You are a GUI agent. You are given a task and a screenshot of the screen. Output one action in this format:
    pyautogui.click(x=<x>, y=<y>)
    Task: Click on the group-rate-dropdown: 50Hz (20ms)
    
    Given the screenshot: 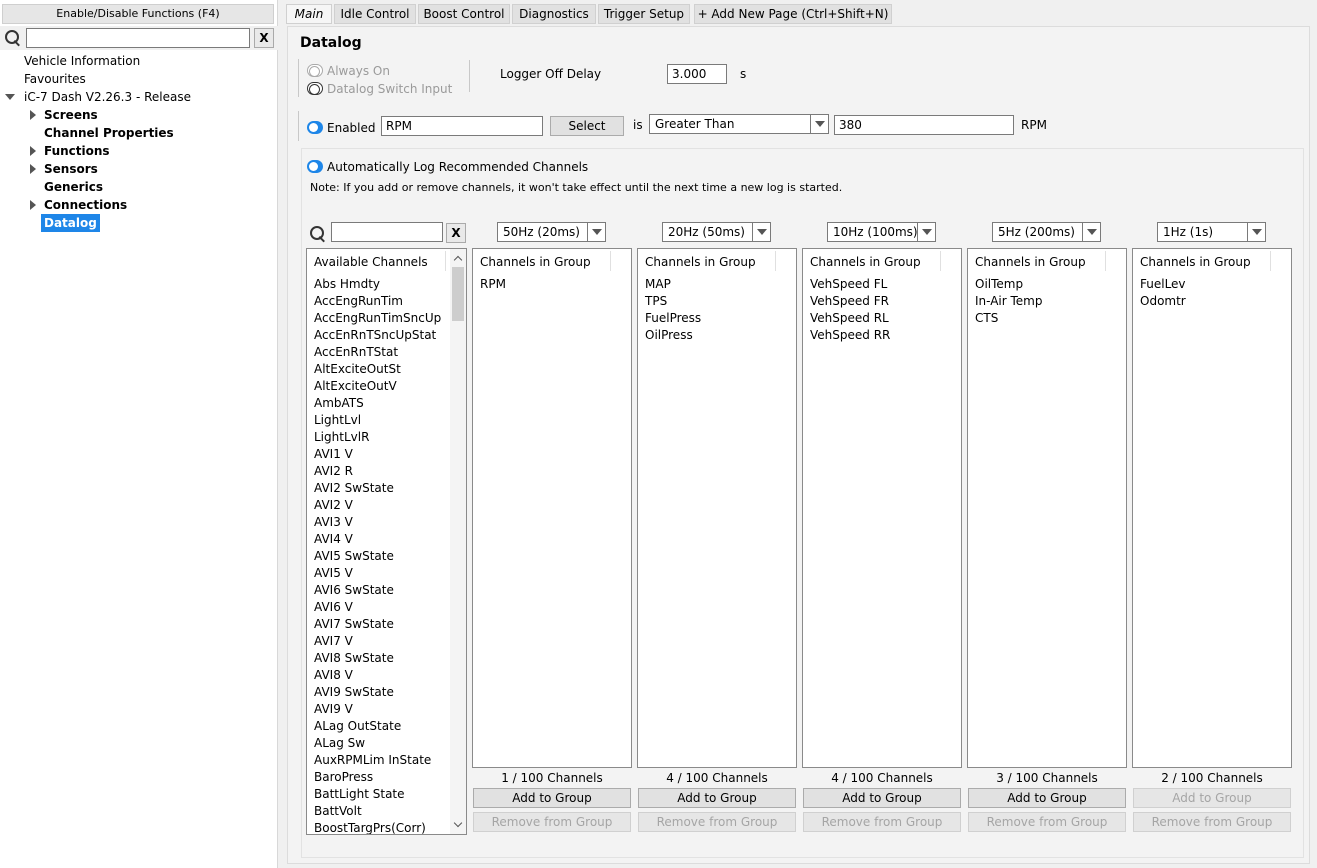 What is the action you would take?
    pyautogui.click(x=551, y=232)
    